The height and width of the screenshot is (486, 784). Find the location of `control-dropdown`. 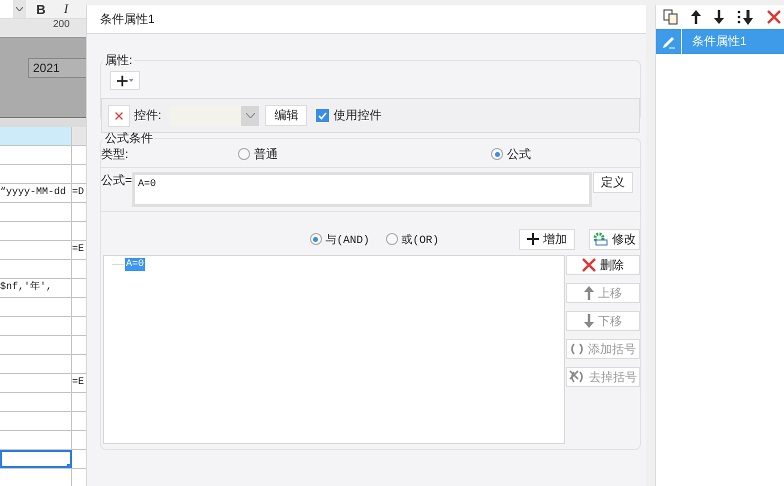

control-dropdown is located at coordinates (214, 116).